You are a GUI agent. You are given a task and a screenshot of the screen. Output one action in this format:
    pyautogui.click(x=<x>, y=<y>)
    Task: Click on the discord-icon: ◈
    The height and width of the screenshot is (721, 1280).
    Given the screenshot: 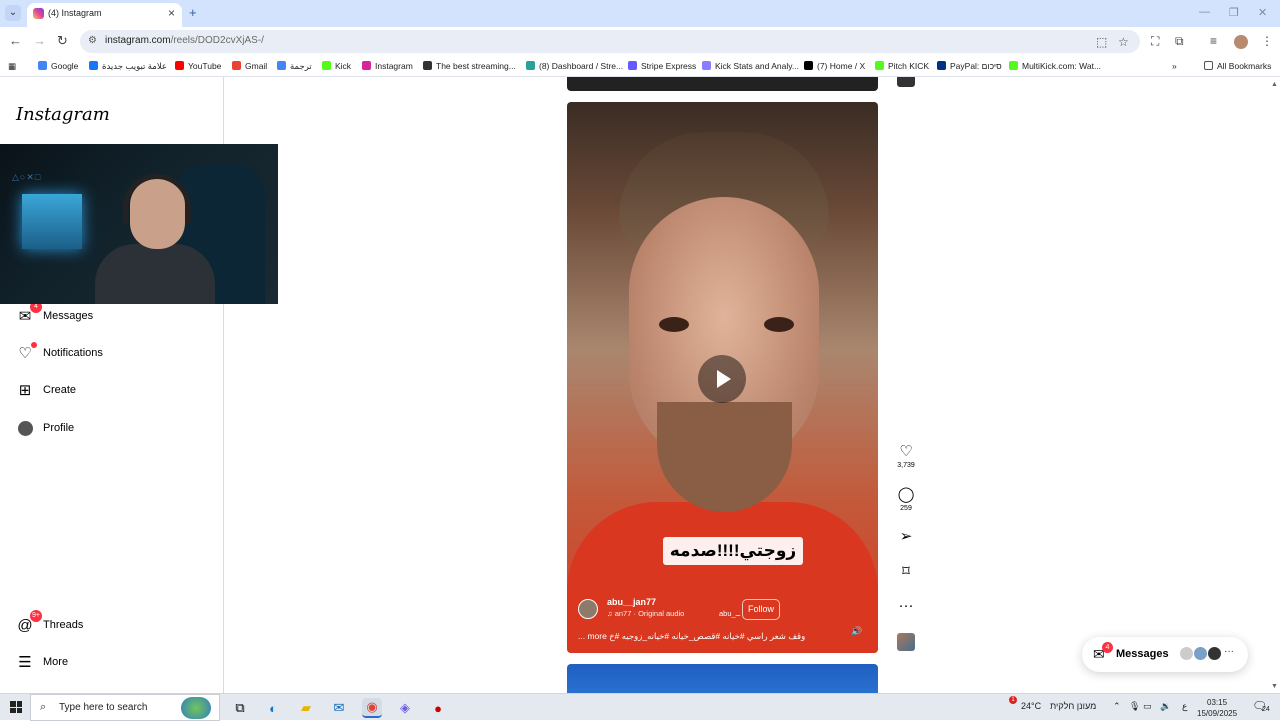 What is the action you would take?
    pyautogui.click(x=405, y=708)
    